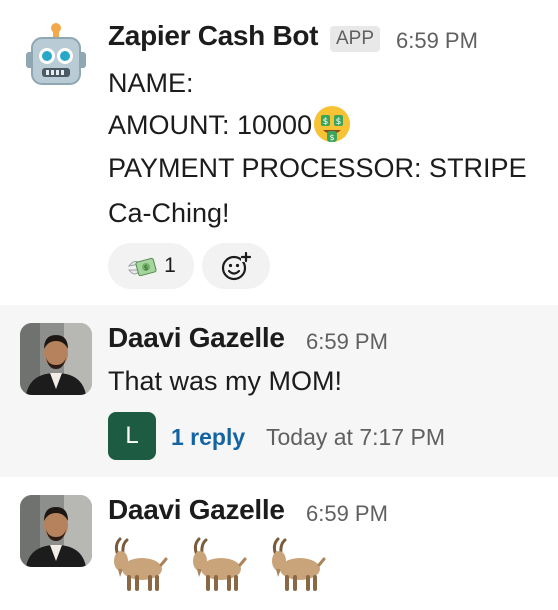 The height and width of the screenshot is (610, 558). Describe the element at coordinates (332, 124) in the screenshot. I see `money-mouth-face-icon: $ $ $` at that location.